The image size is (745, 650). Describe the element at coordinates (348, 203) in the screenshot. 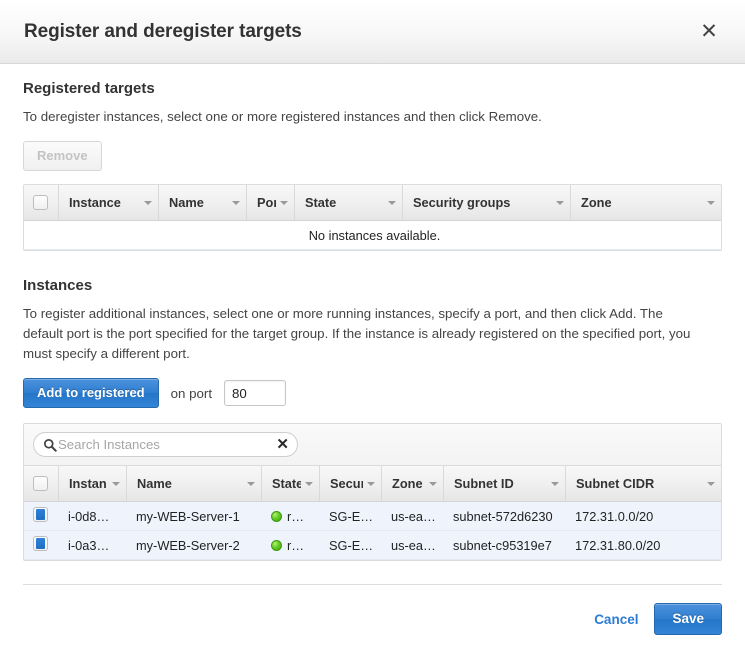

I see `registered-column-state: State` at that location.